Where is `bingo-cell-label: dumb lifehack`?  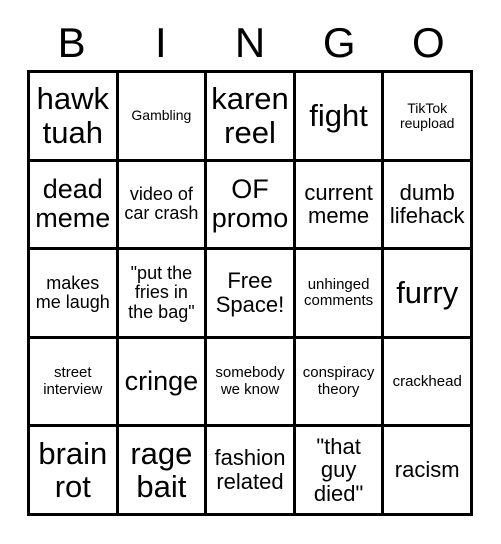 bingo-cell-label: dumb lifehack is located at coordinates (427, 204).